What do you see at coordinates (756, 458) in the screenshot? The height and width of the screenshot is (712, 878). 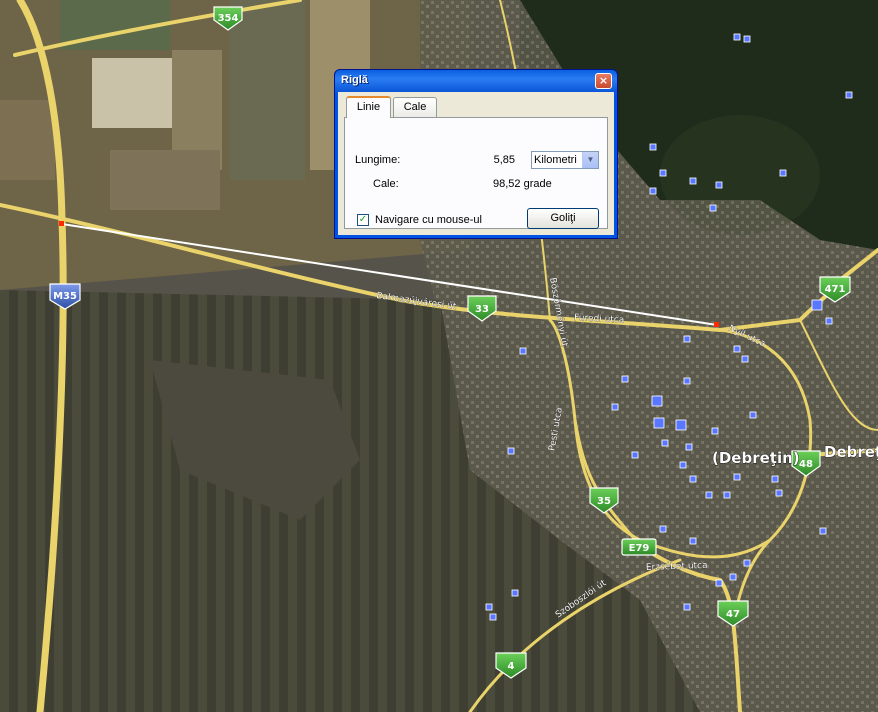 I see `city-label-debretin: (Debreţin)` at bounding box center [756, 458].